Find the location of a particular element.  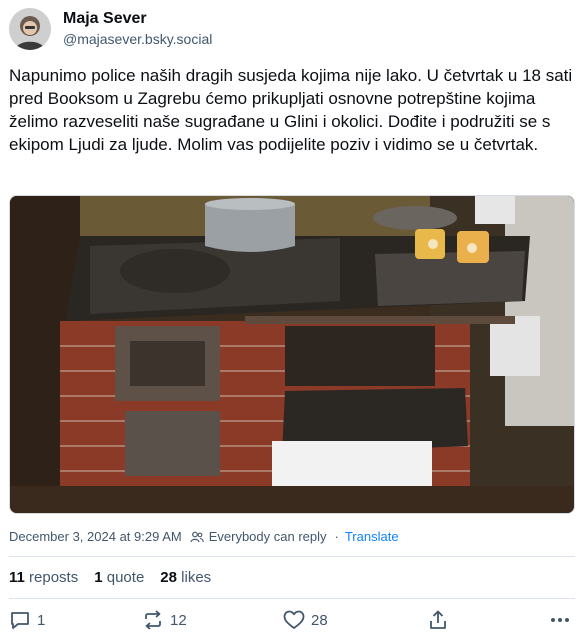

reply-setting: Everybody can reply is located at coordinates (258, 536).